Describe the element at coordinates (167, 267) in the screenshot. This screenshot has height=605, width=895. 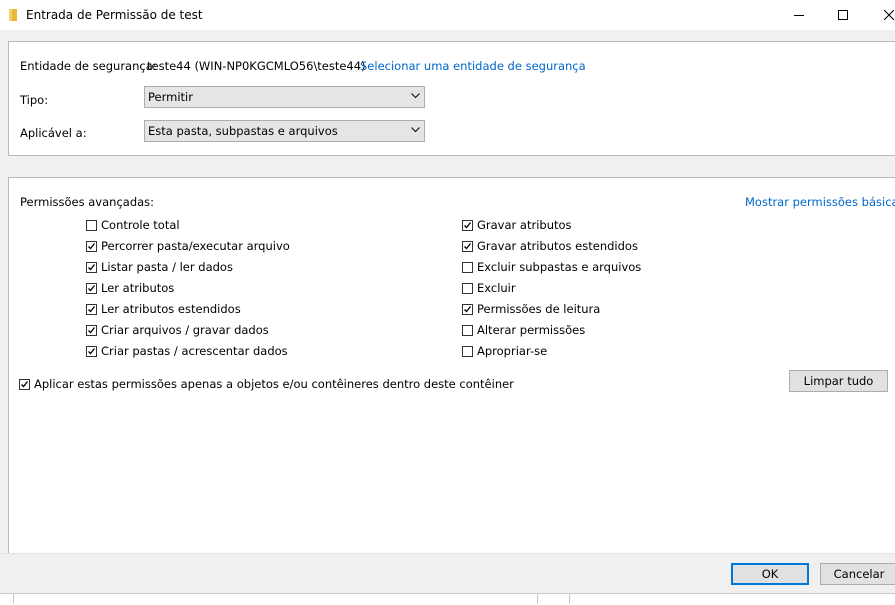
I see `permission-label: Listar pasta / ler dados` at that location.